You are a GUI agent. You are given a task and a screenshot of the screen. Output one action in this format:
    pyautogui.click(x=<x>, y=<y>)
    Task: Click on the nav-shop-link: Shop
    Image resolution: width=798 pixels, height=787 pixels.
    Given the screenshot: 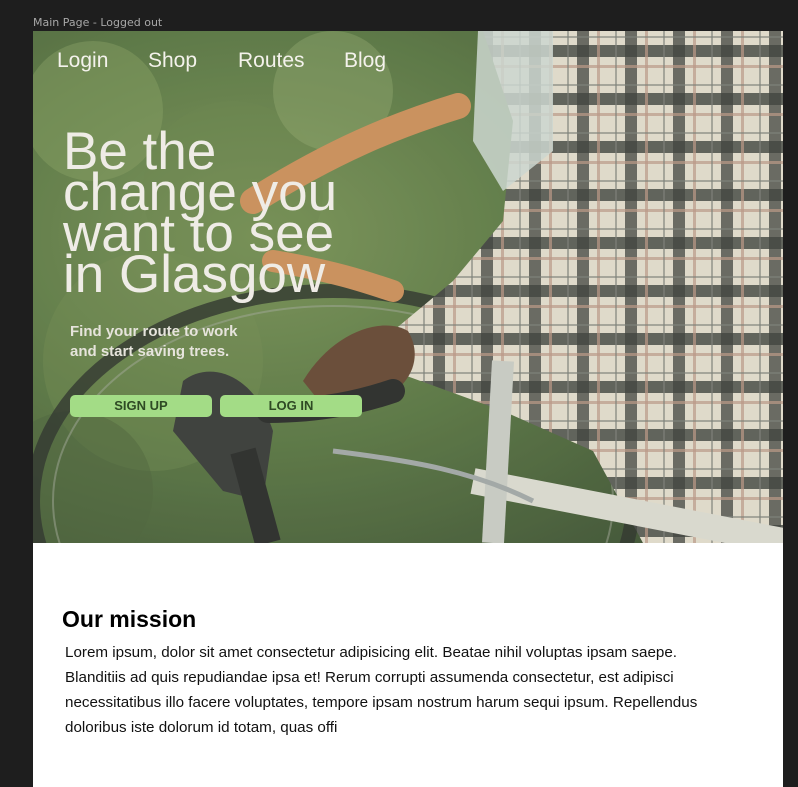 What is the action you would take?
    pyautogui.click(x=172, y=61)
    